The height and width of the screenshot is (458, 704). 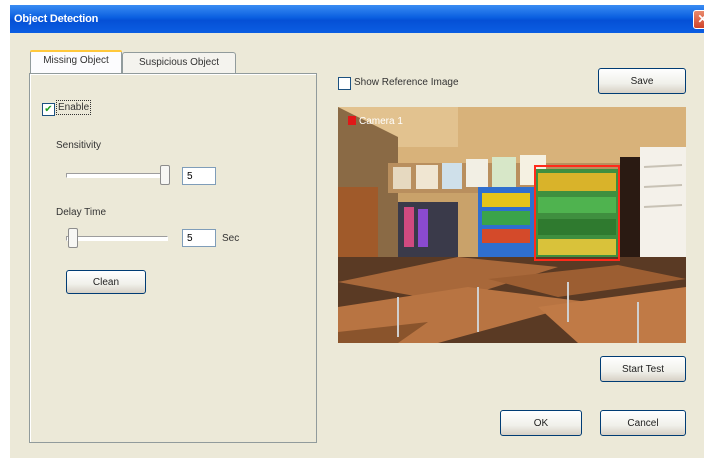 I want to click on show-reference-checkbox, so click(x=344, y=83).